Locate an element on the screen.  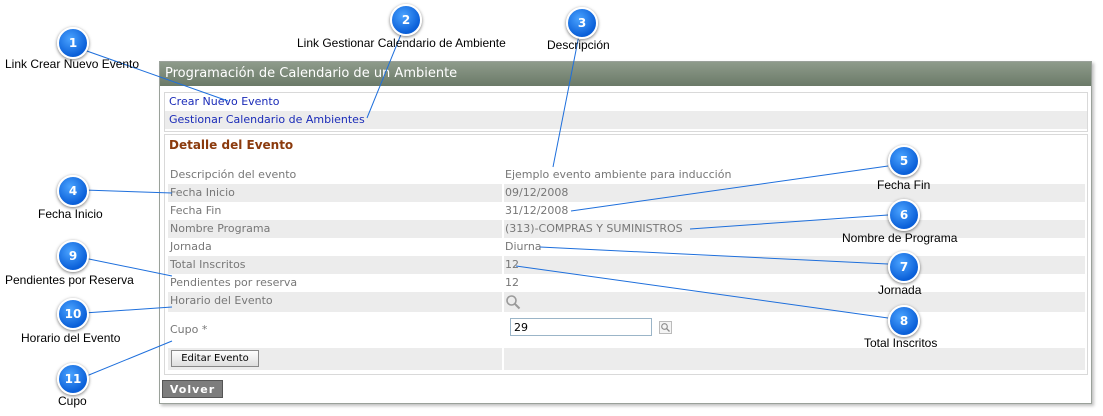
total-inscritos-label: Total Inscritos is located at coordinates (208, 264).